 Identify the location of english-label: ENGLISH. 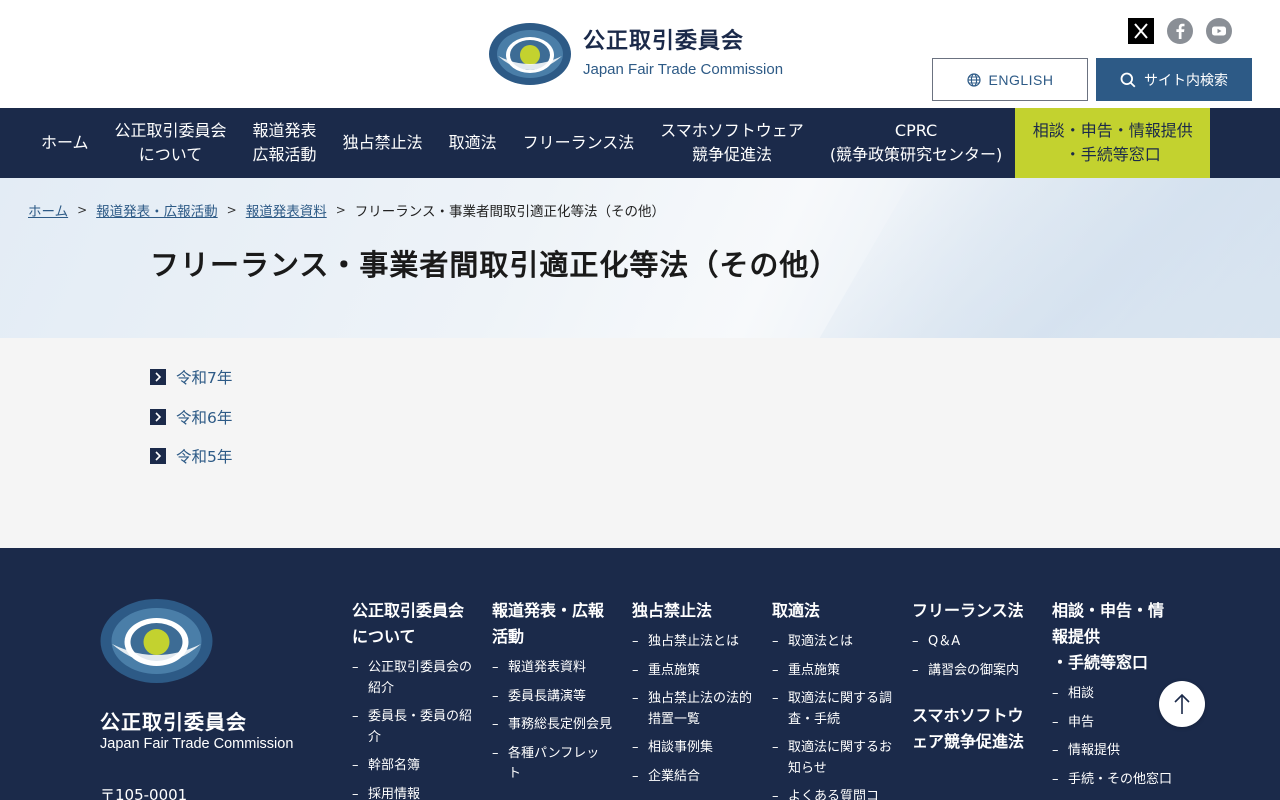
(1021, 79).